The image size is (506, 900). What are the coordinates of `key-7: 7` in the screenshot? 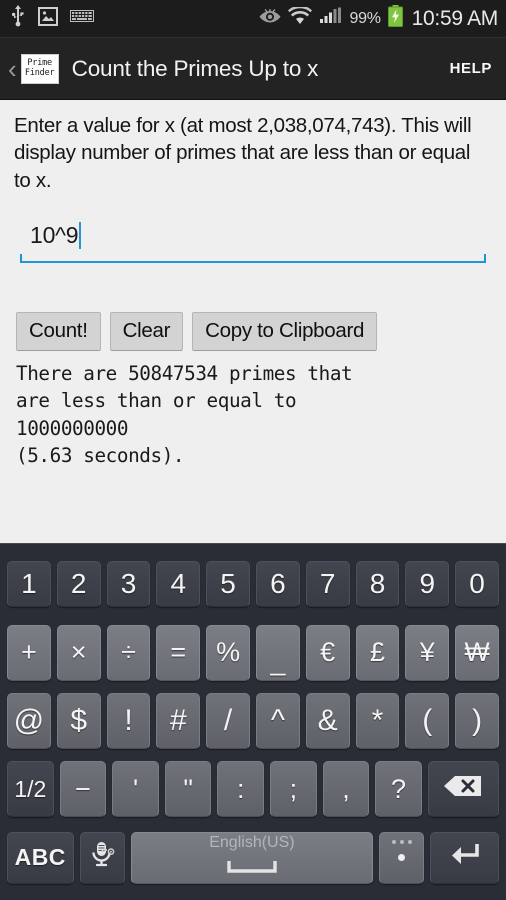 It's located at (327, 584).